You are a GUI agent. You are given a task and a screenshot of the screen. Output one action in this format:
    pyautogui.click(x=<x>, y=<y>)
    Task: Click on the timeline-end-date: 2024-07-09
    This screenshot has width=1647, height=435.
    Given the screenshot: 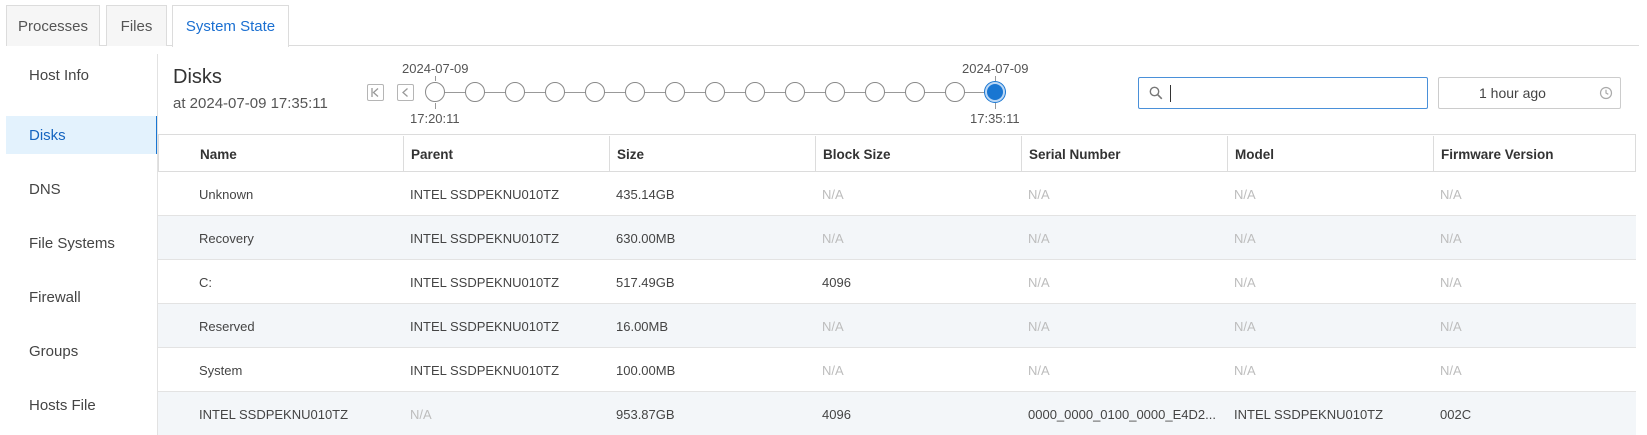 What is the action you would take?
    pyautogui.click(x=995, y=68)
    